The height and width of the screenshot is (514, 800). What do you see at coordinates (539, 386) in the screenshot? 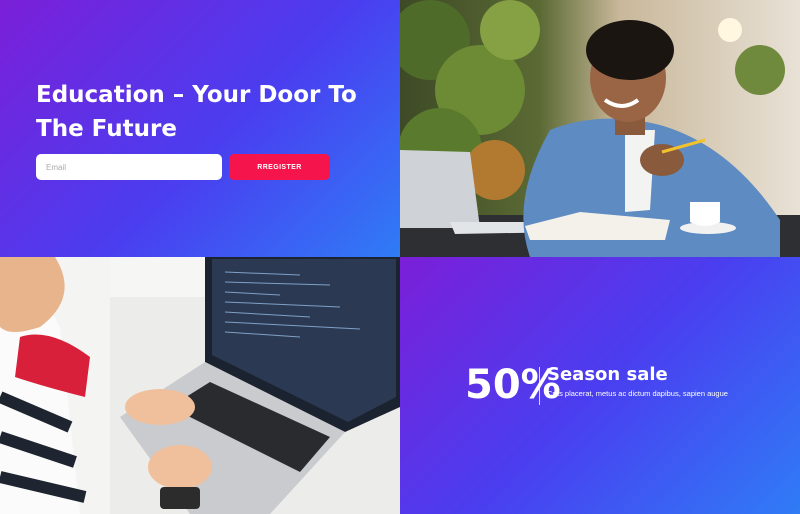
I see `promo-divider` at bounding box center [539, 386].